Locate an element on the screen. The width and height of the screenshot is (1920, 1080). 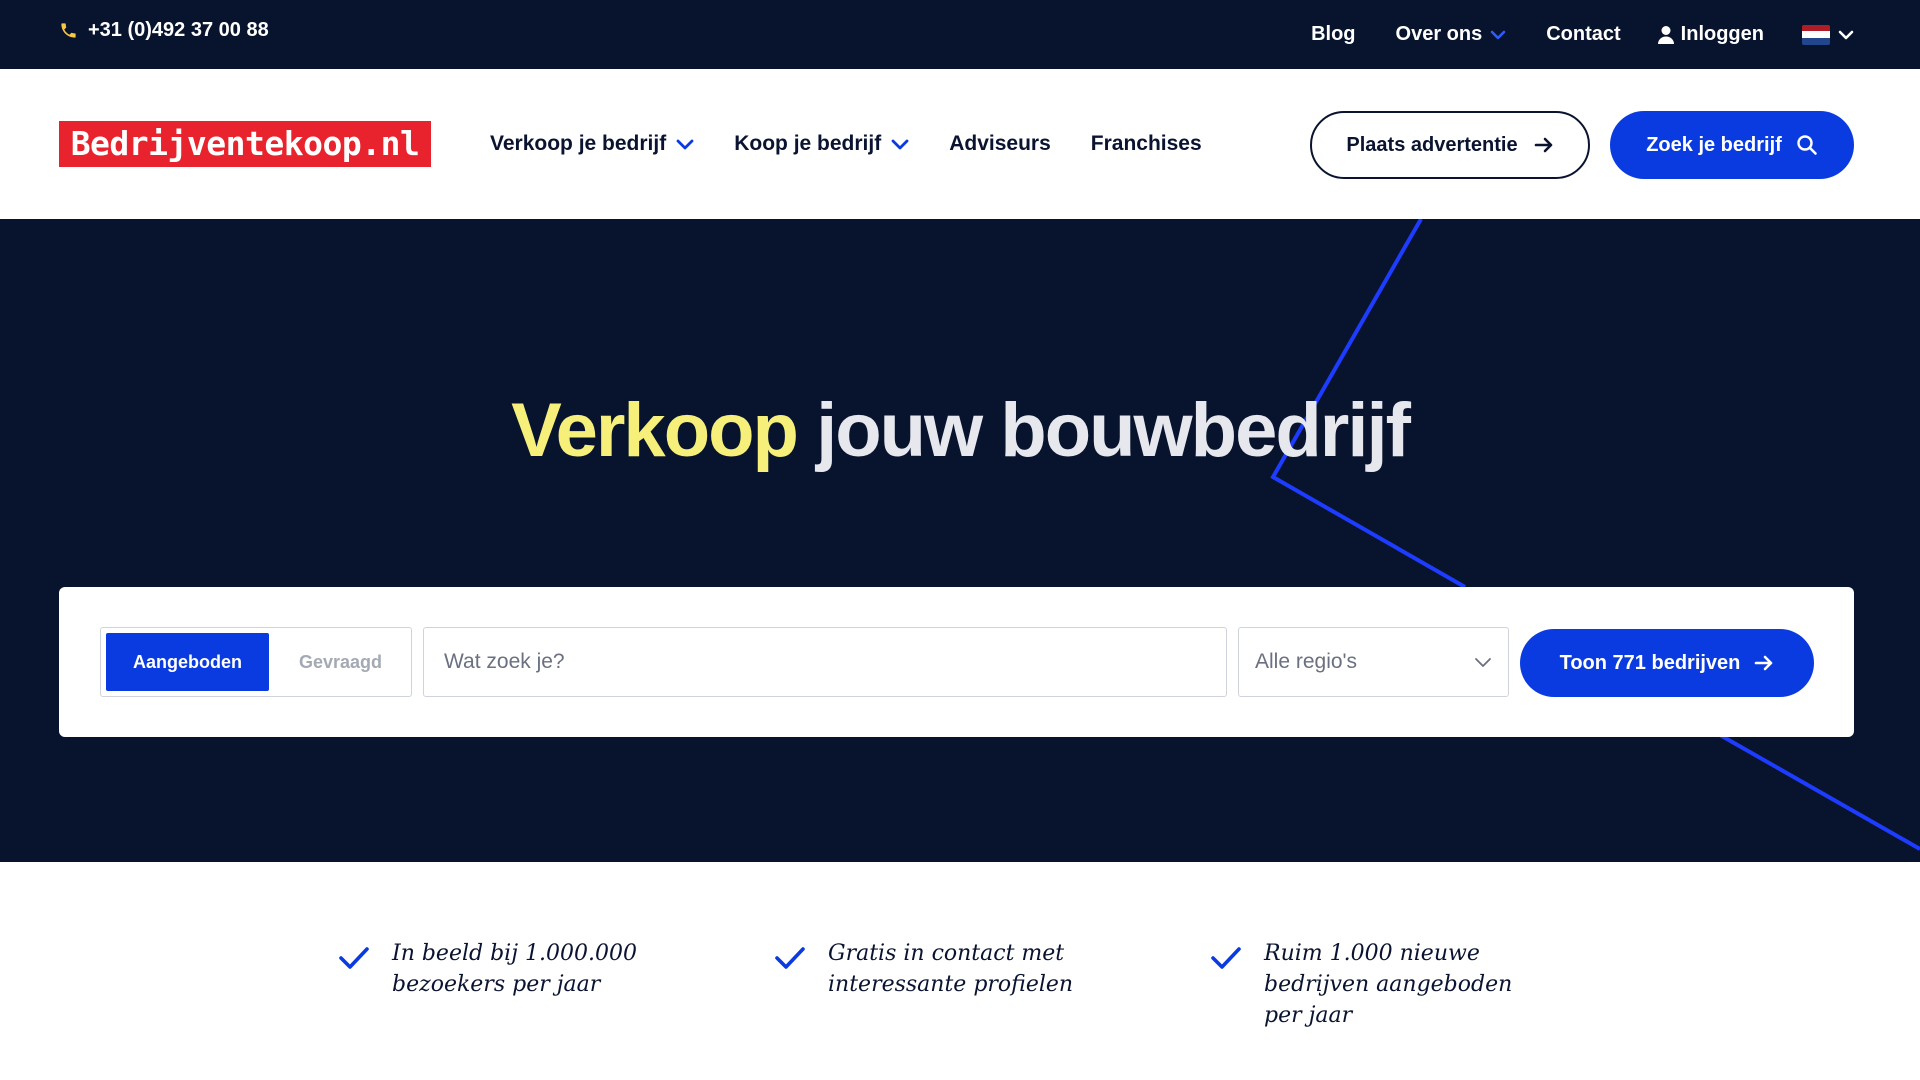
language-selector is located at coordinates (1828, 34).